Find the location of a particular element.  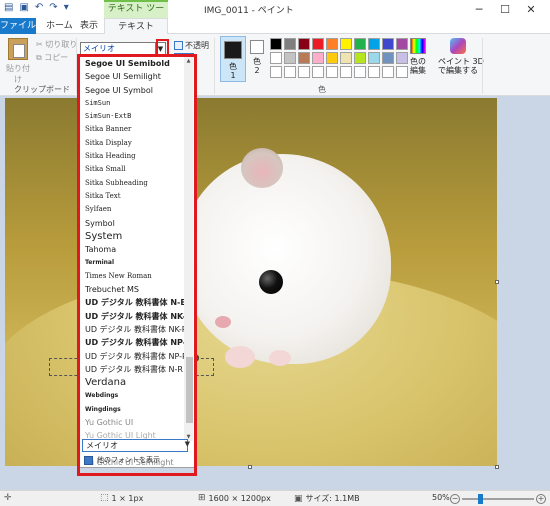

close-button: ✕ is located at coordinates (531, 9).